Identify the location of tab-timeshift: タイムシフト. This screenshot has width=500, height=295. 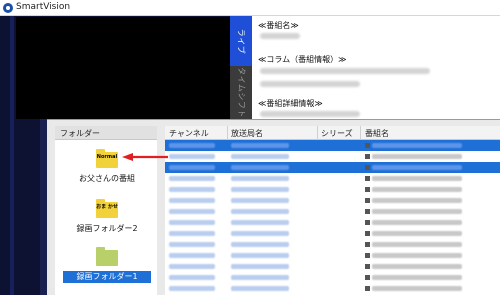
(241, 92).